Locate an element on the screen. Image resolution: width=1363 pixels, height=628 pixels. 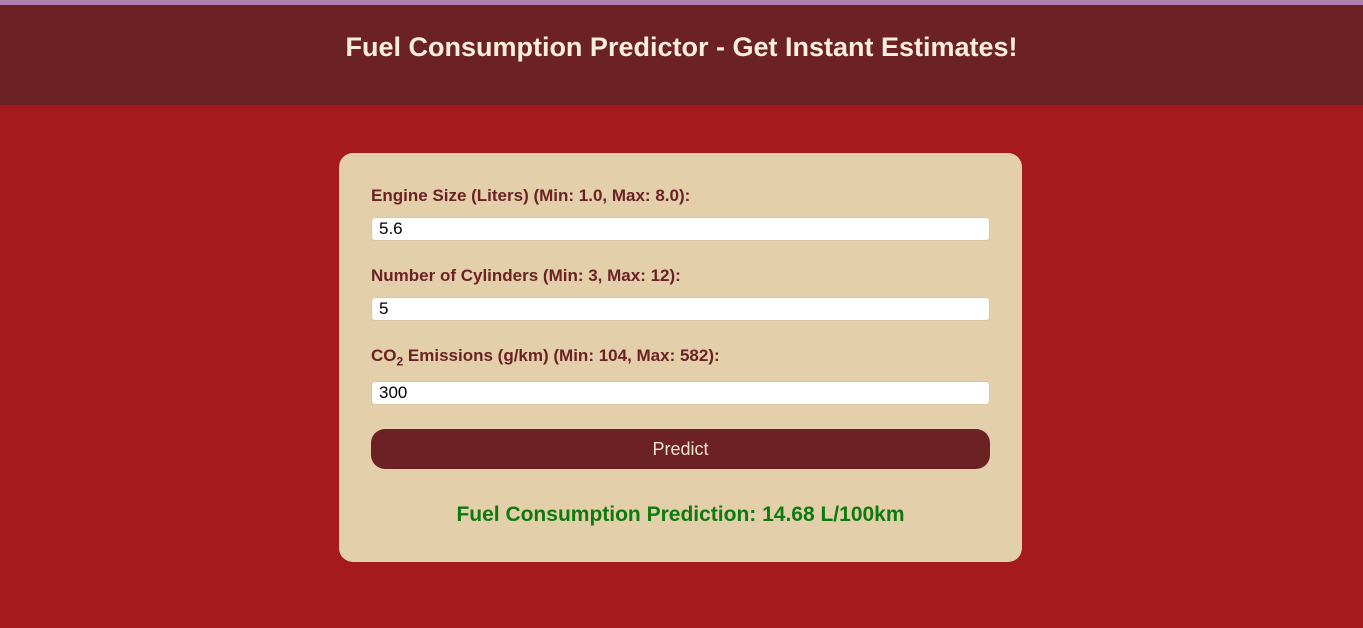
predict-button: Predict is located at coordinates (680, 449).